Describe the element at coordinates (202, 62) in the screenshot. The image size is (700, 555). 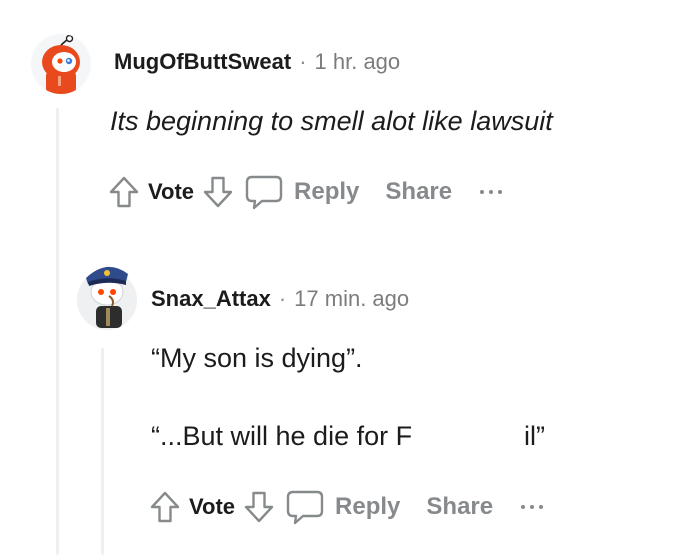
I see `username: MugOfButtSweat` at that location.